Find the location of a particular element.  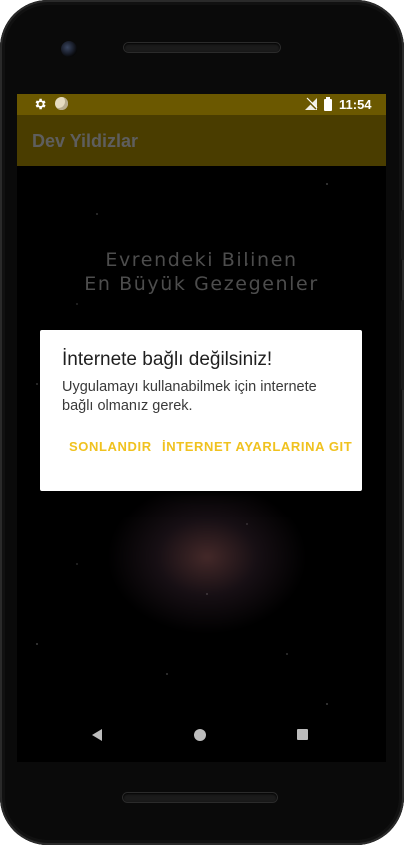

dialog-title: İnternete bağlı değilsiniz! is located at coordinates (167, 359).